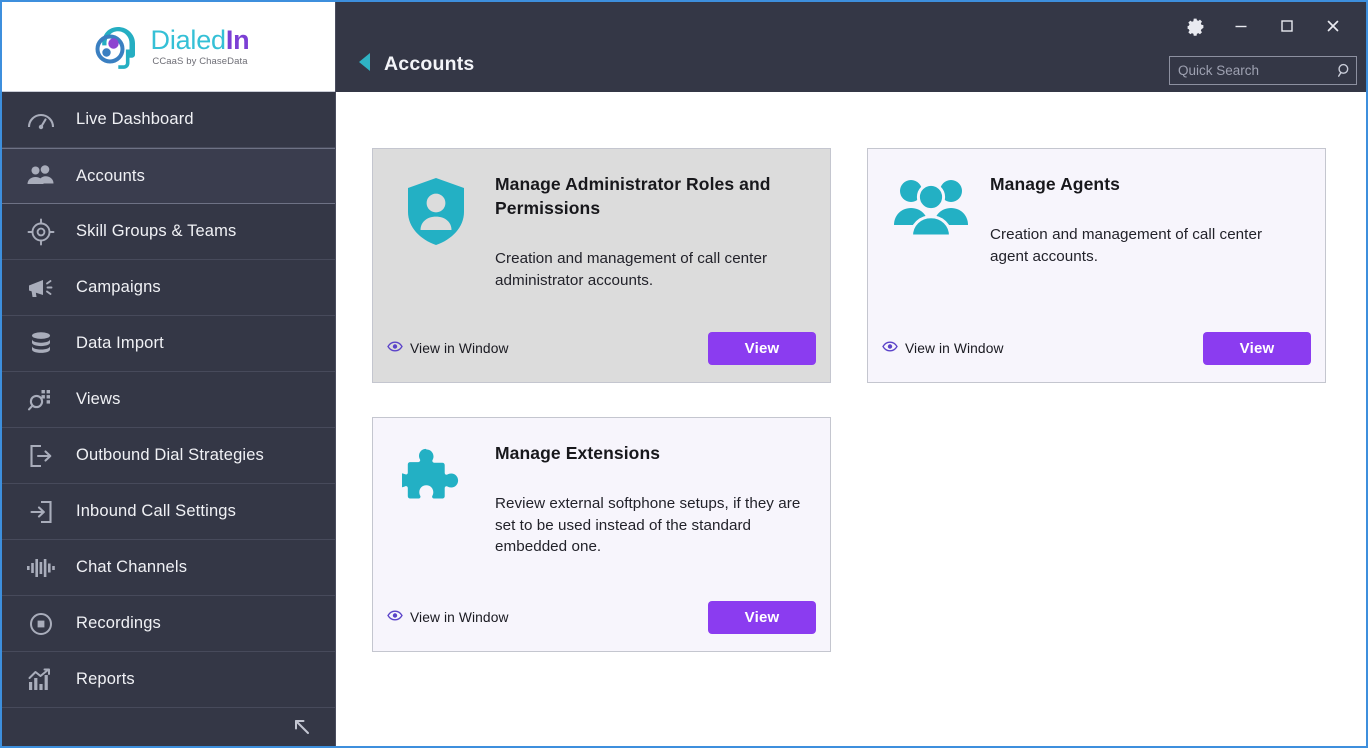  Describe the element at coordinates (436, 514) in the screenshot. I see `puzzle-piece-icon` at that location.